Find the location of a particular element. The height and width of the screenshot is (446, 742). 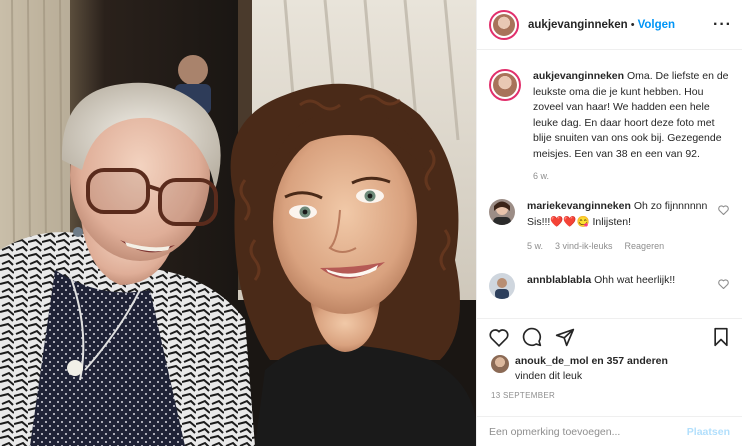

liker-avatar is located at coordinates (500, 364).